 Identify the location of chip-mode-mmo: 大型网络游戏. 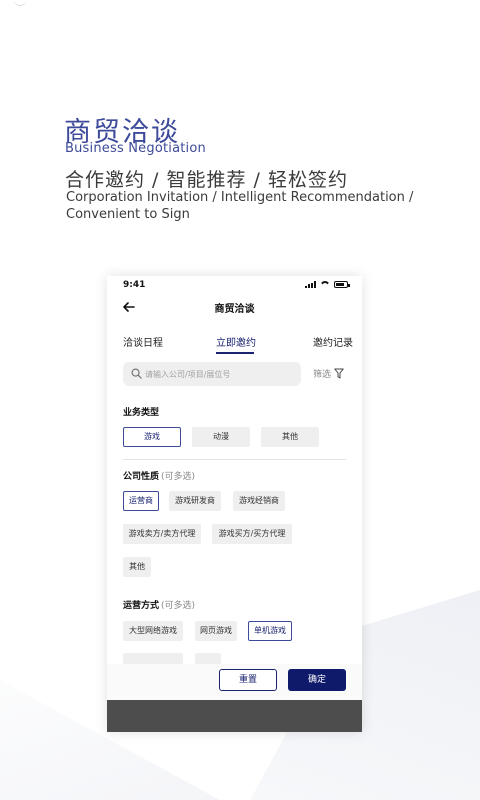
(153, 631).